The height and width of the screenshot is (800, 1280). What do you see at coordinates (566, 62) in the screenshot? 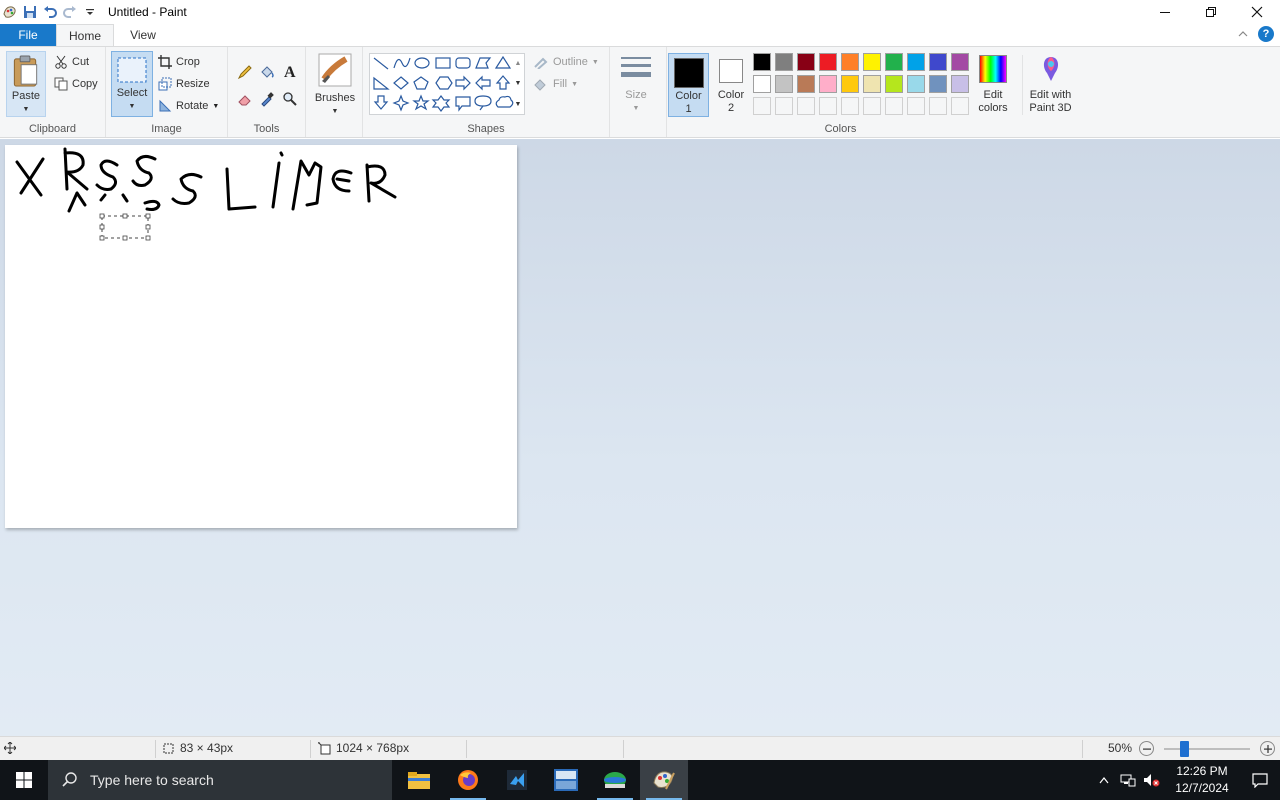
I see `outline-button: Outline ▼` at bounding box center [566, 62].